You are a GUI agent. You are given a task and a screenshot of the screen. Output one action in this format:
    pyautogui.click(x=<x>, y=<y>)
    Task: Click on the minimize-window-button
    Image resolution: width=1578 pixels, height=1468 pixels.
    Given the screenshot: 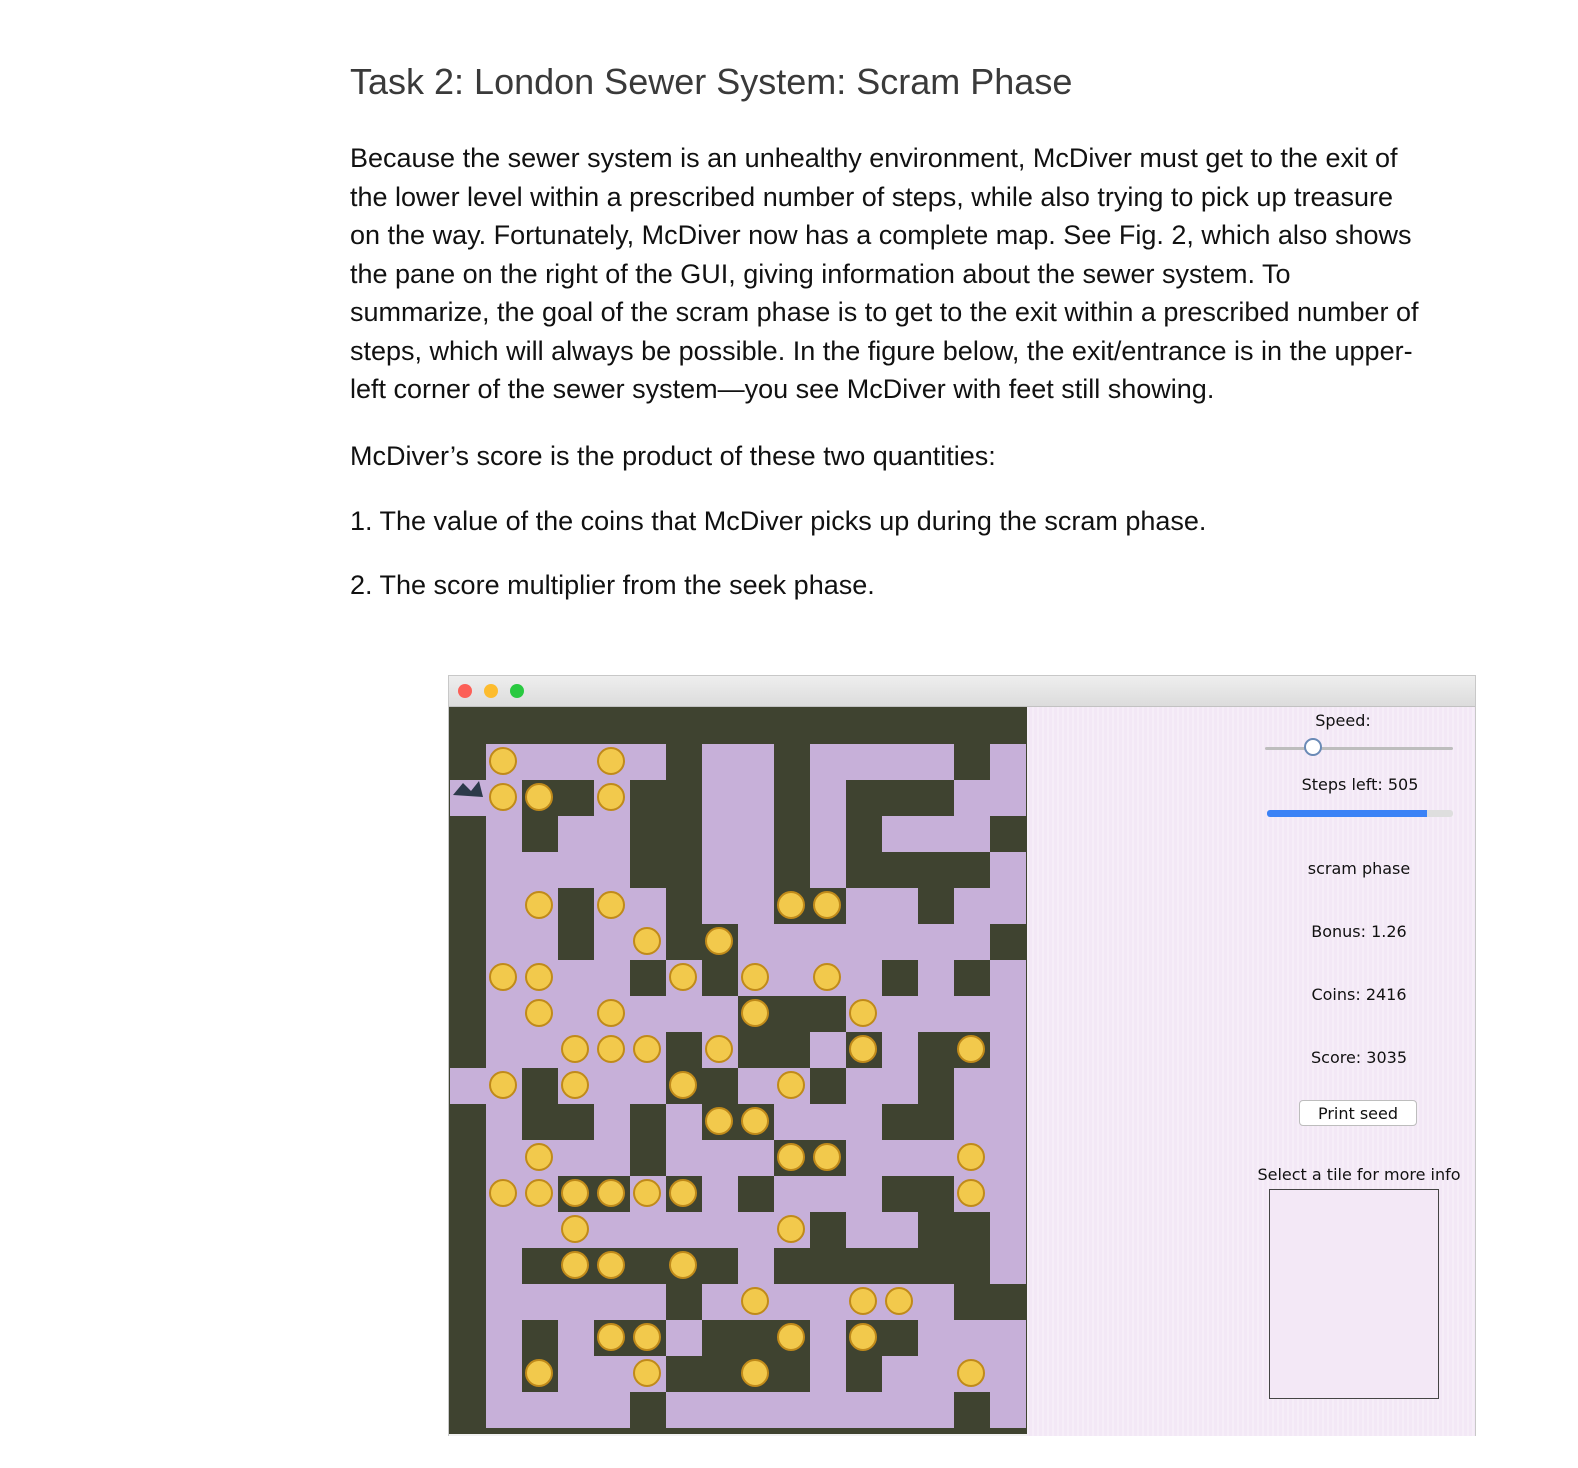 What is the action you would take?
    pyautogui.click(x=491, y=691)
    